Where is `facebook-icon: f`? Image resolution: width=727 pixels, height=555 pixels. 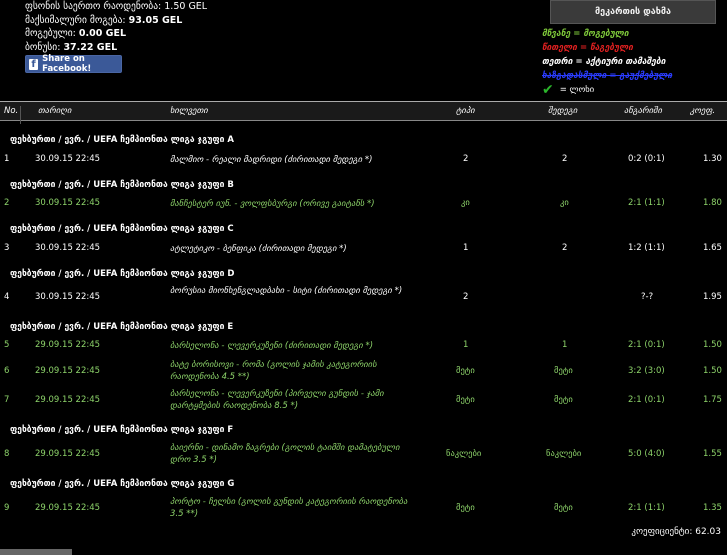
facebook-icon: f is located at coordinates (34, 64).